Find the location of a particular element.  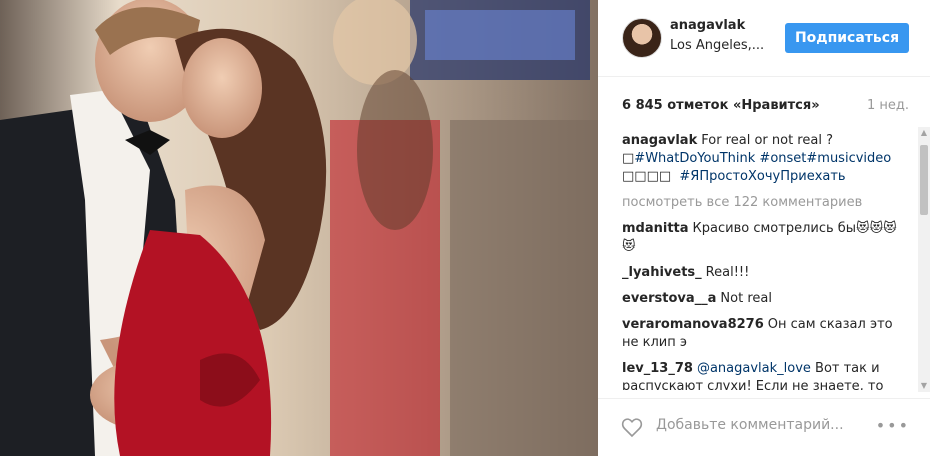

post-header: anagavlak Los Angeles,... Подписаться is located at coordinates (764, 38).